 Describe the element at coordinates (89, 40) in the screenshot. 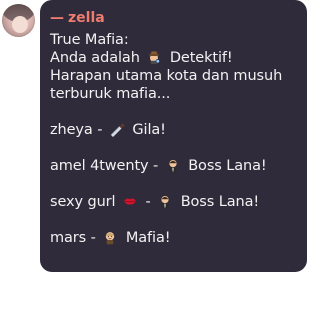

I see `message-text: True Mafia:` at that location.